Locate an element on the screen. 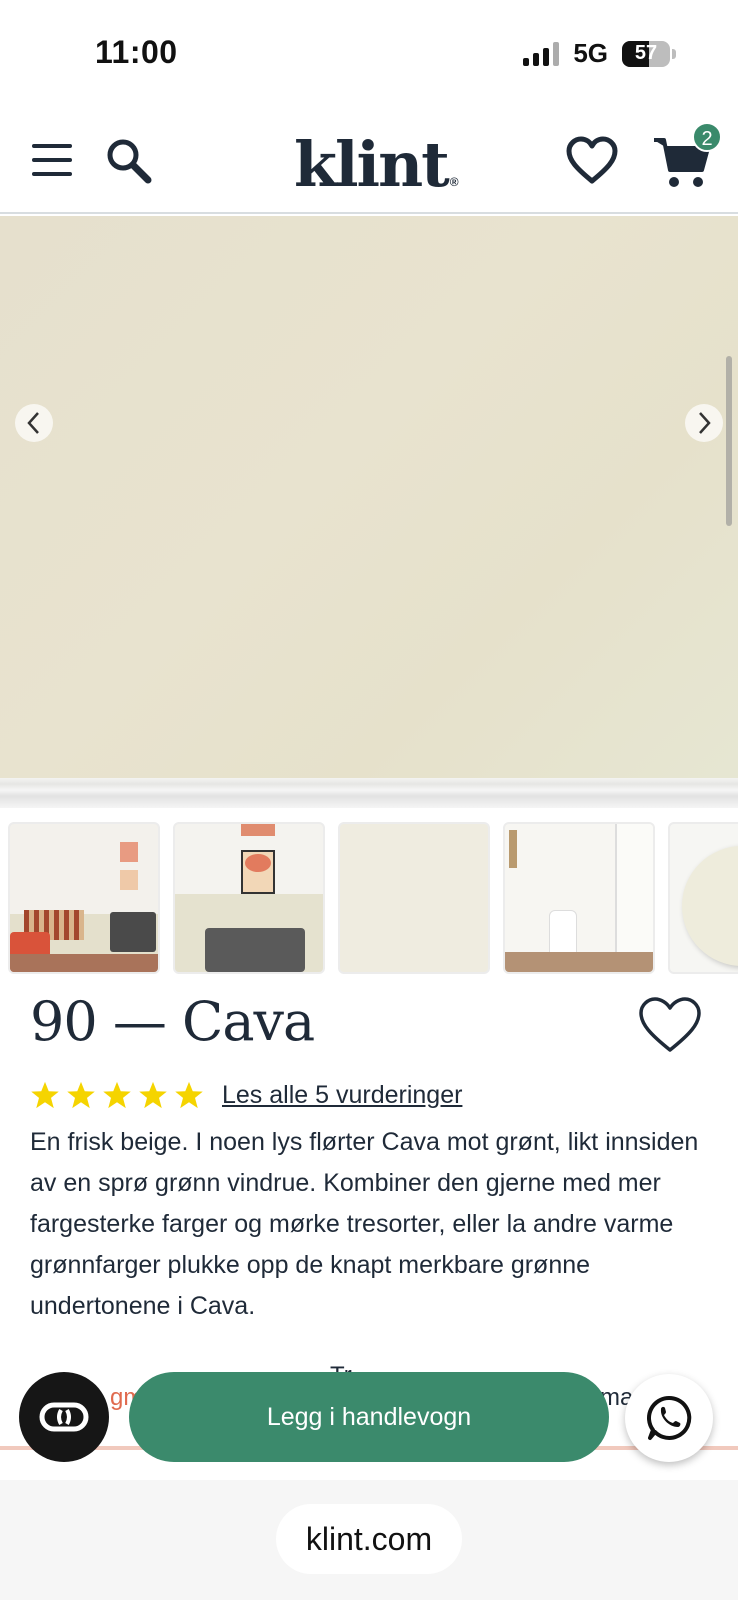 Image resolution: width=738 pixels, height=1600 pixels. status-indicators: 5G 57 is located at coordinates (599, 53).